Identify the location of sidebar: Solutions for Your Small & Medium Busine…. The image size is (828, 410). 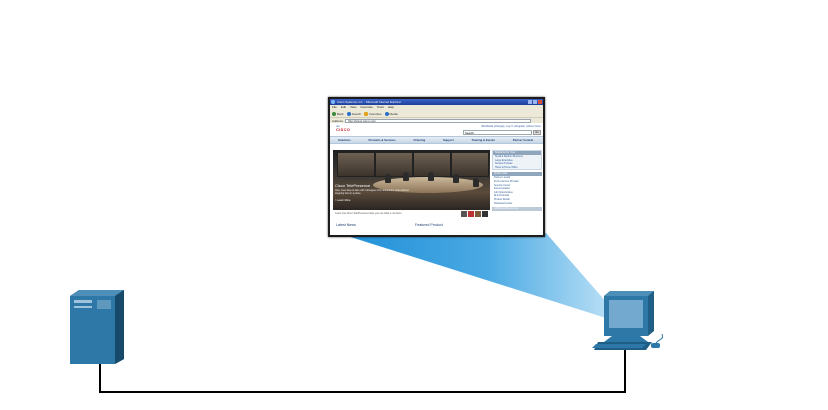
(517, 190).